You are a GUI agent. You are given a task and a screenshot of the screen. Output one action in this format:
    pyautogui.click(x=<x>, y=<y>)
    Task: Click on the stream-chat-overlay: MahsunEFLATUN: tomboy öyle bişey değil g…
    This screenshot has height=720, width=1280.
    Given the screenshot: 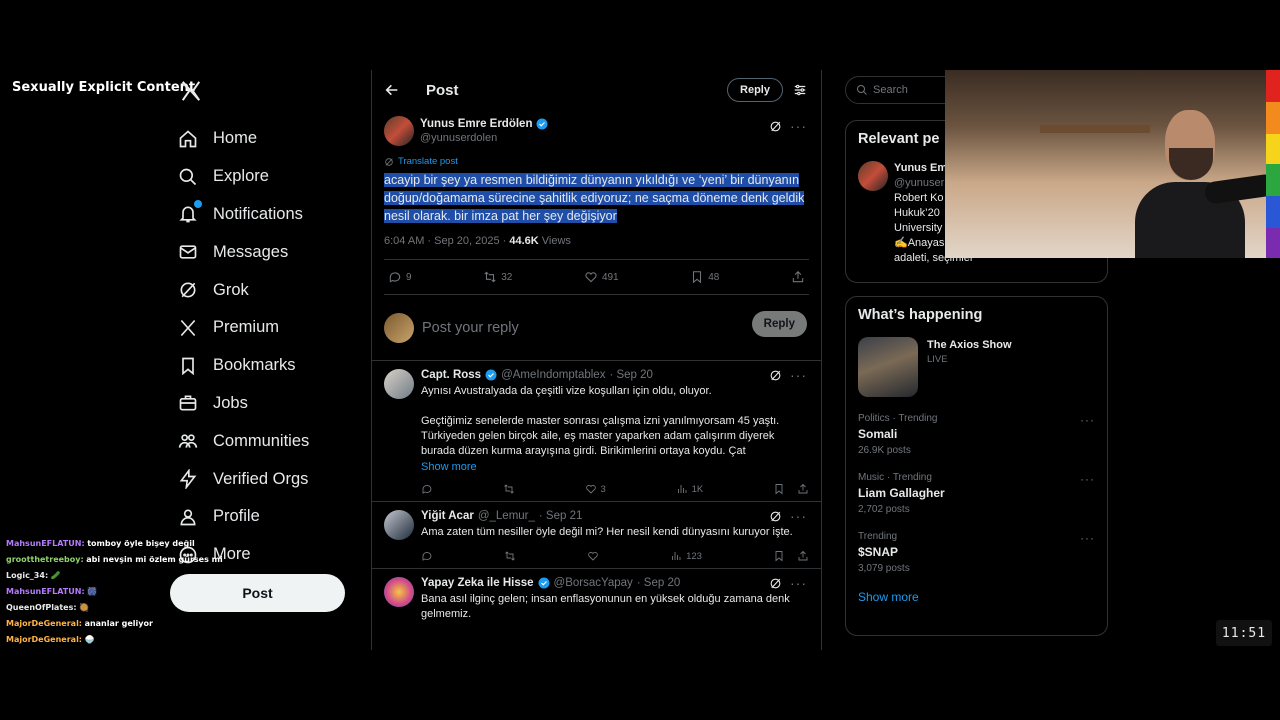 What is the action you would take?
    pyautogui.click(x=114, y=592)
    